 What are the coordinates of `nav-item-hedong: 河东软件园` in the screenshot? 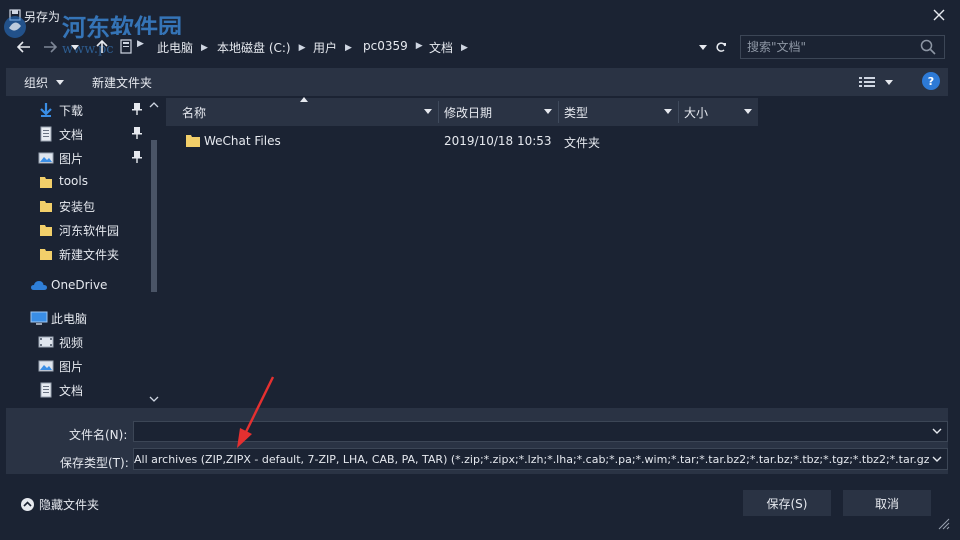 It's located at (78, 230).